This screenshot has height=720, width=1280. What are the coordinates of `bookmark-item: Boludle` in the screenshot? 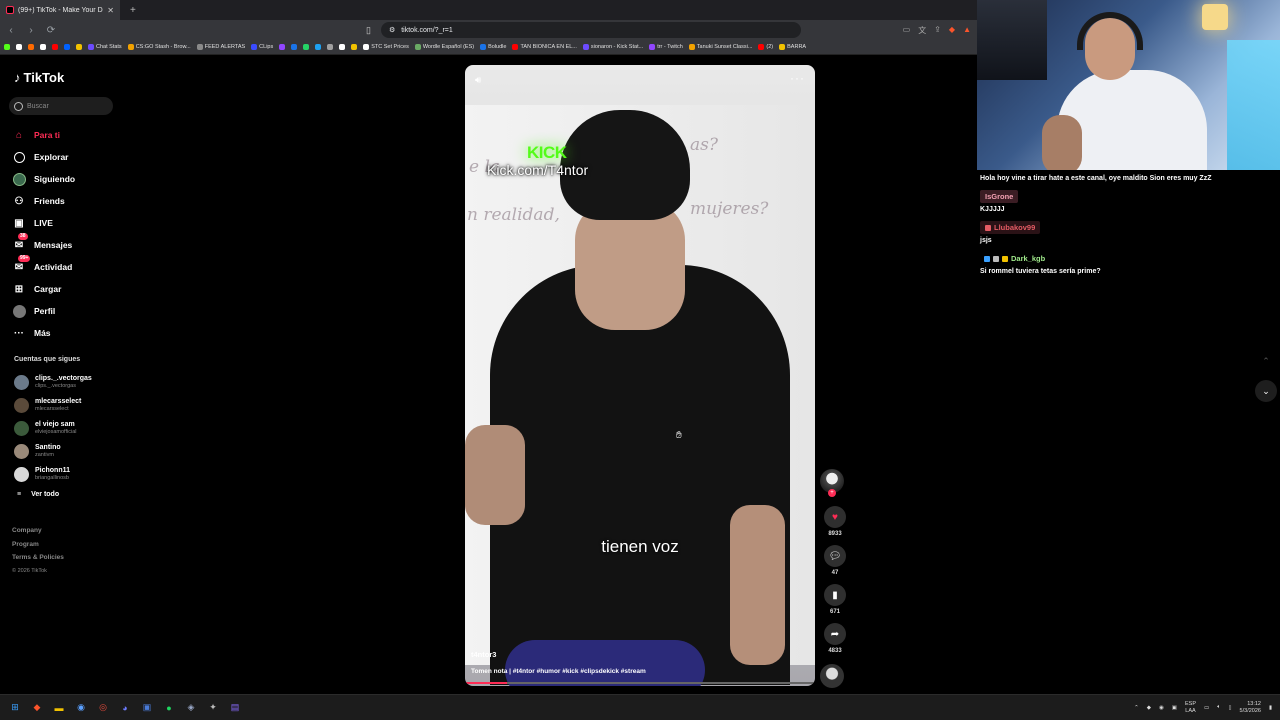 It's located at (493, 47).